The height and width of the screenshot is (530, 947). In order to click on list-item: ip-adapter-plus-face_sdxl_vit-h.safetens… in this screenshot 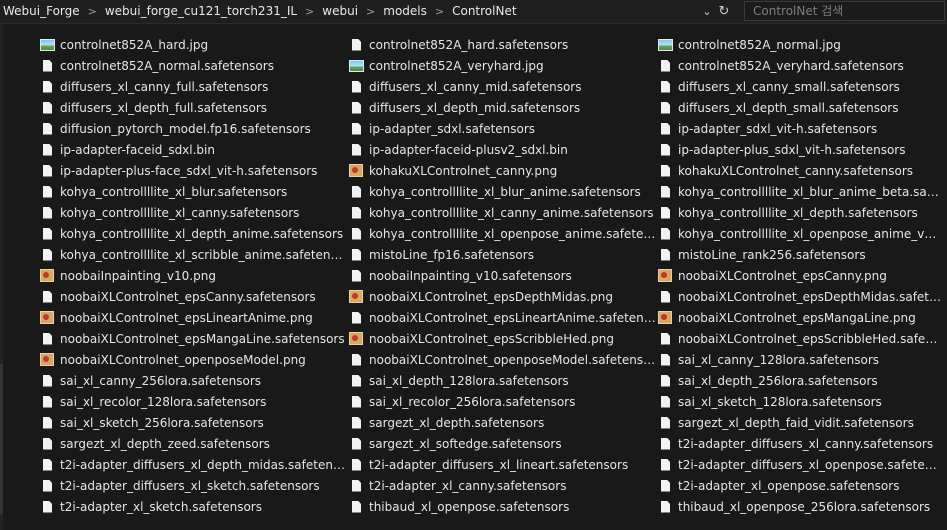, I will do `click(193, 170)`.